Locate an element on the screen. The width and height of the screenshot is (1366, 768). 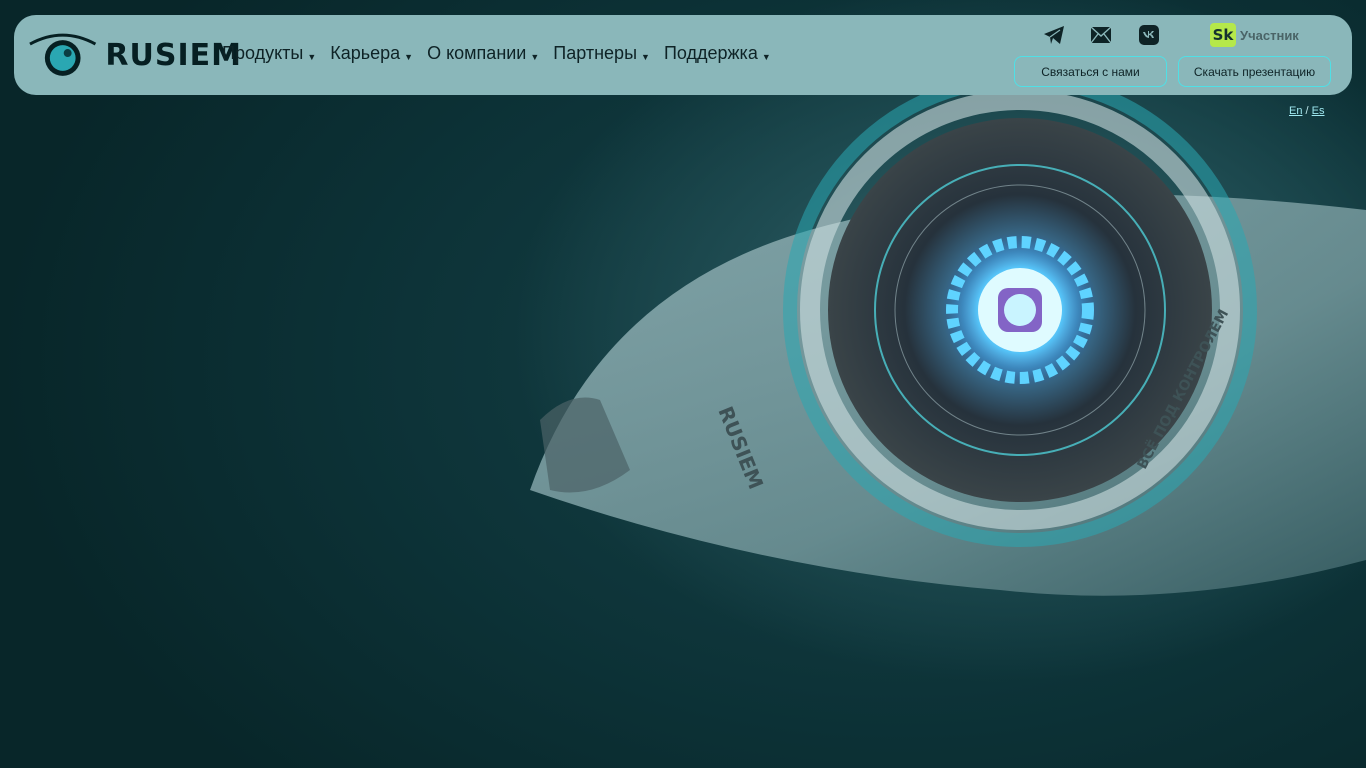
telegram-icon is located at coordinates (1054, 35).